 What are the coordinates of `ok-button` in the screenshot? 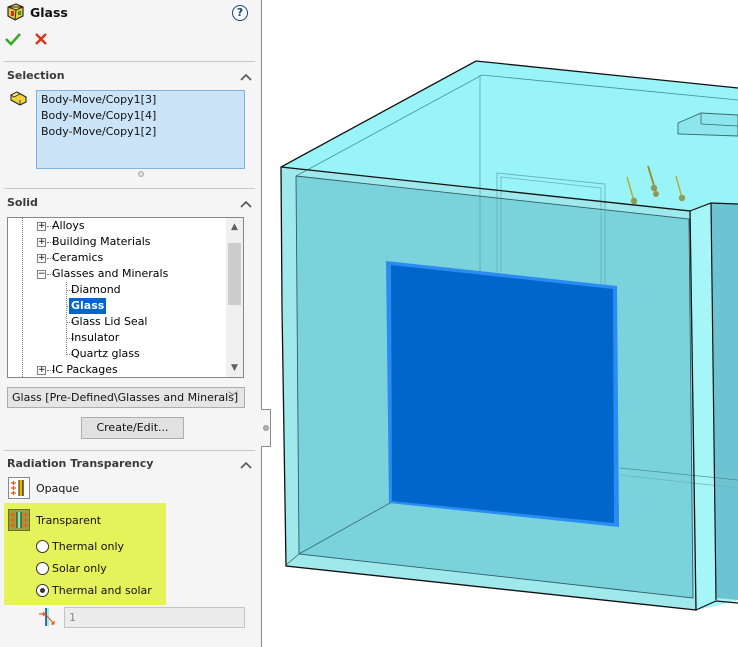 It's located at (13, 39).